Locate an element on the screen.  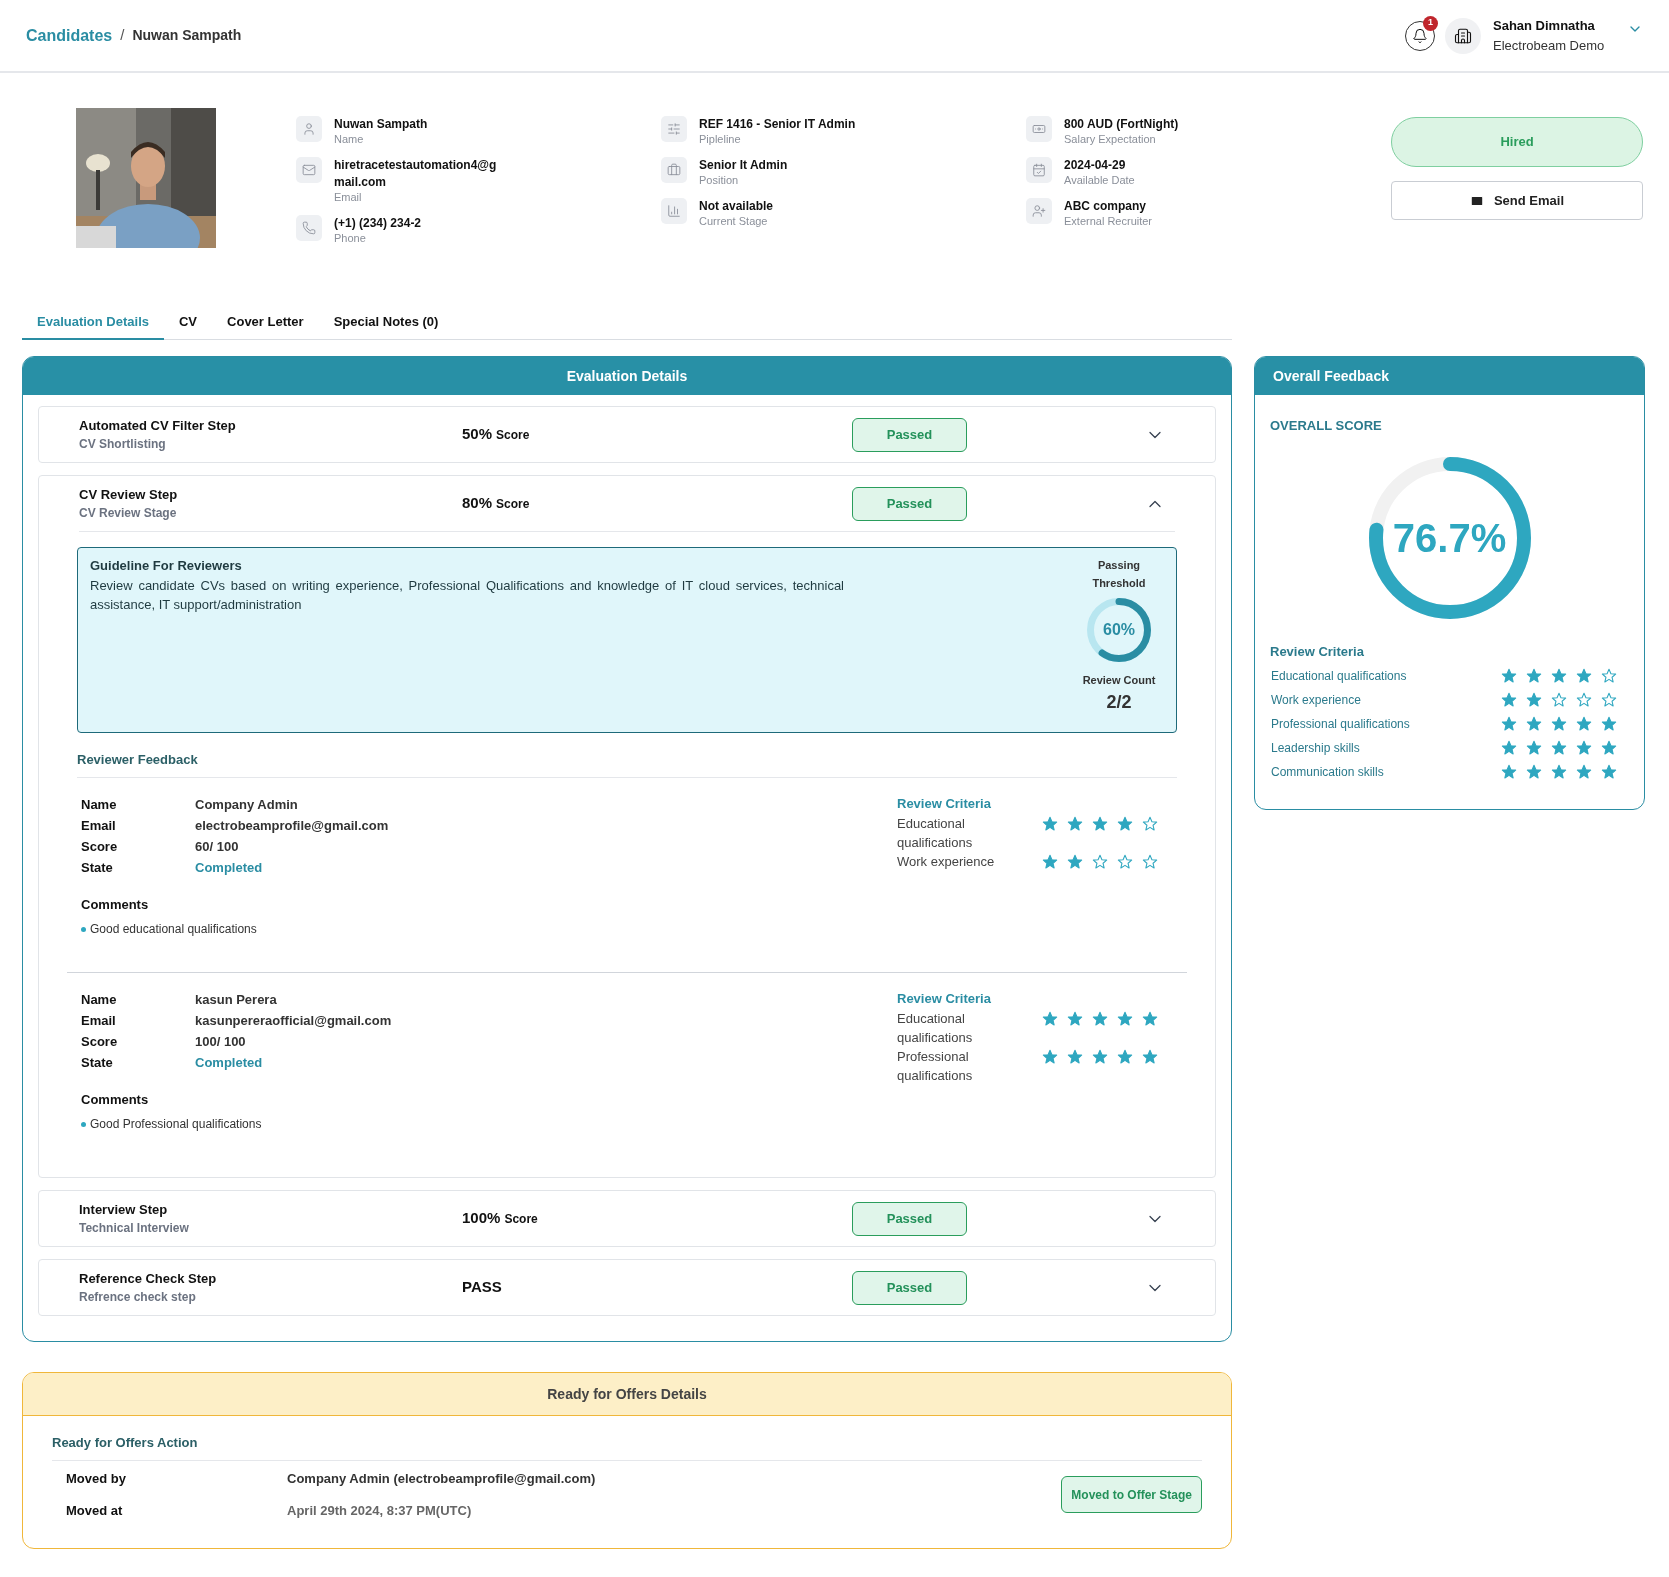
step-title: Interview Step is located at coordinates (124, 1209).